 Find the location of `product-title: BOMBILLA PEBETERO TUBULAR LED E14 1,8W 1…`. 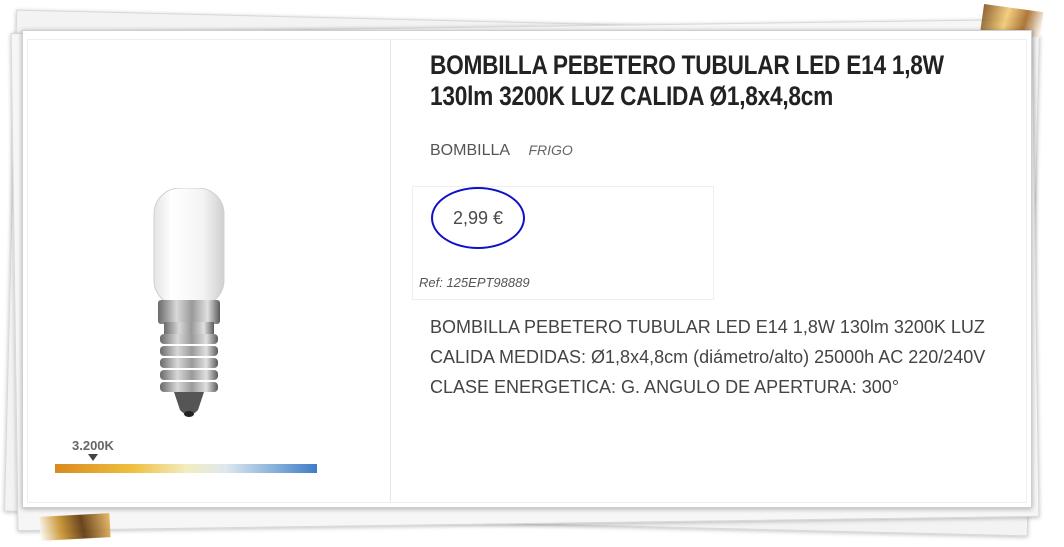

product-title: BOMBILLA PEBETERO TUBULAR LED E14 1,8W 1… is located at coordinates (687, 80).